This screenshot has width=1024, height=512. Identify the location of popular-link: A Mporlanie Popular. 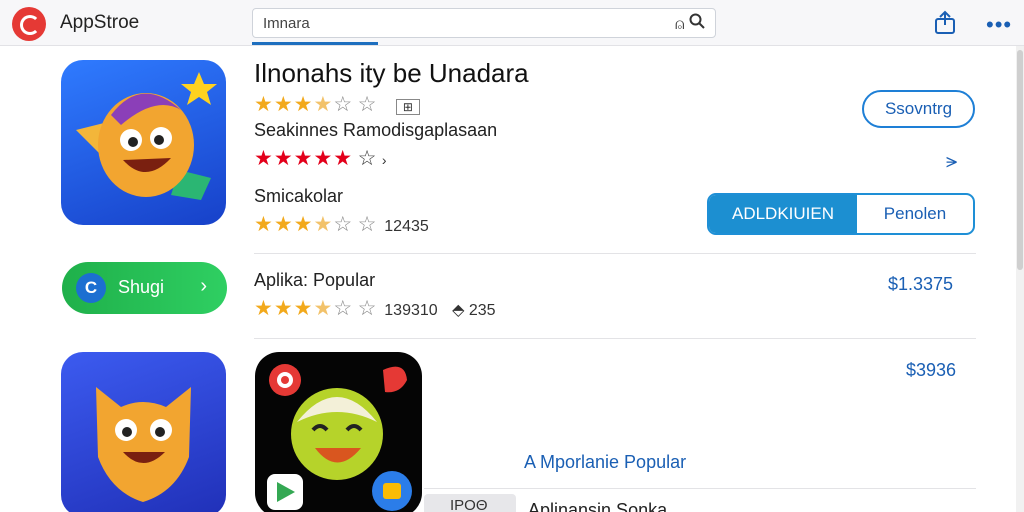
(605, 462).